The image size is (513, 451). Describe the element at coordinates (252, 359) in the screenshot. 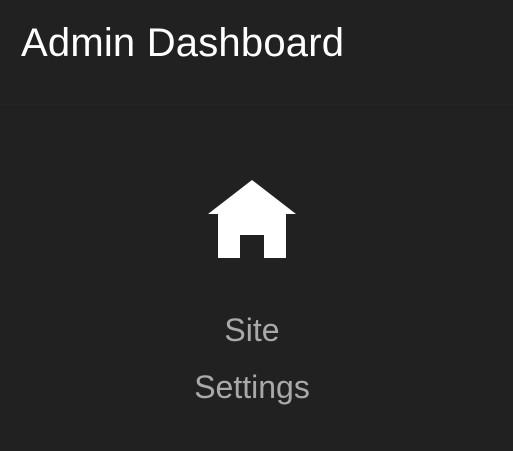

I see `tile-label: Site Settings` at that location.